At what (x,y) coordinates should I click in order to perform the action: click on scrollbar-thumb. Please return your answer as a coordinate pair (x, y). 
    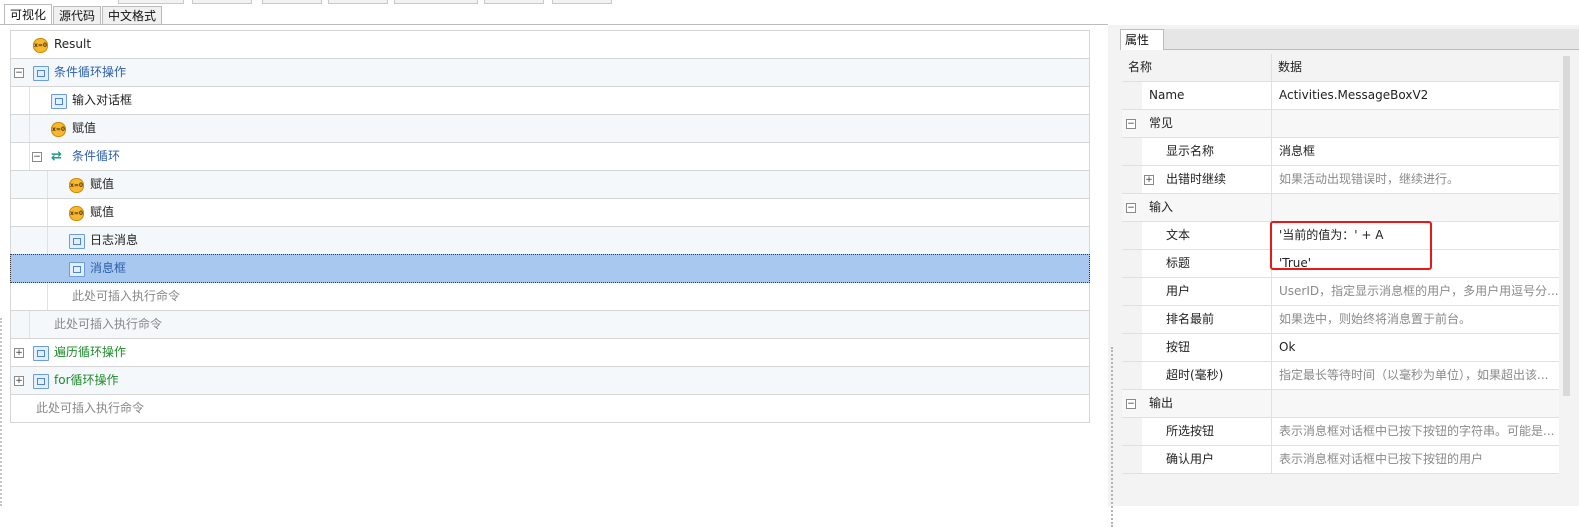
    Looking at the image, I should click on (1566, 226).